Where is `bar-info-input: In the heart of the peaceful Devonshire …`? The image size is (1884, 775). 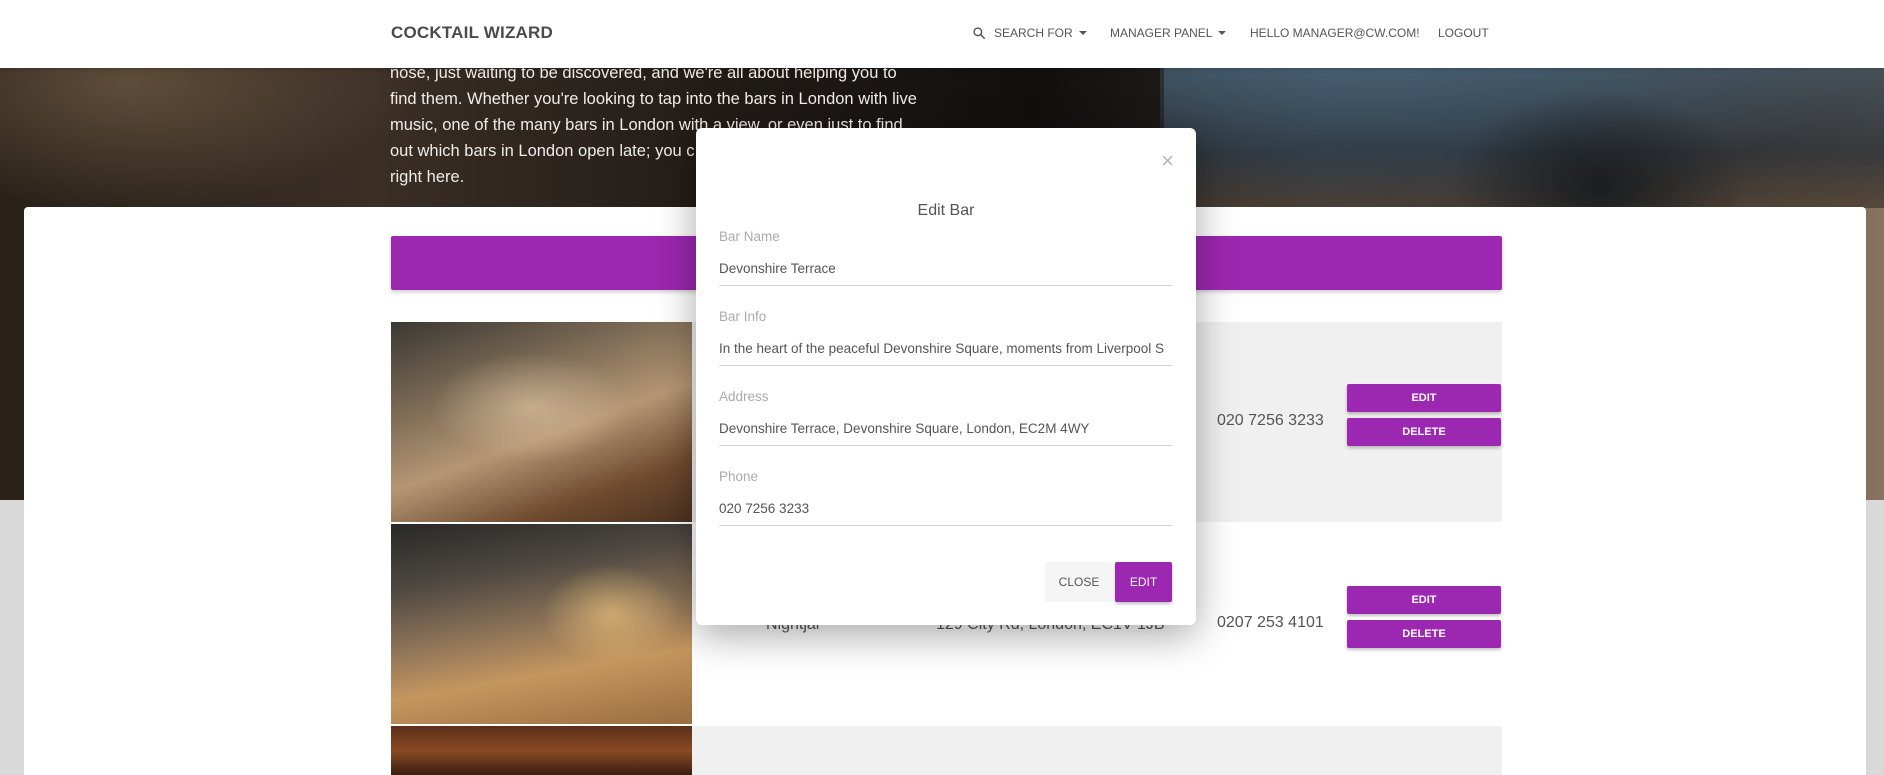 bar-info-input: In the heart of the peaceful Devonshire … is located at coordinates (945, 353).